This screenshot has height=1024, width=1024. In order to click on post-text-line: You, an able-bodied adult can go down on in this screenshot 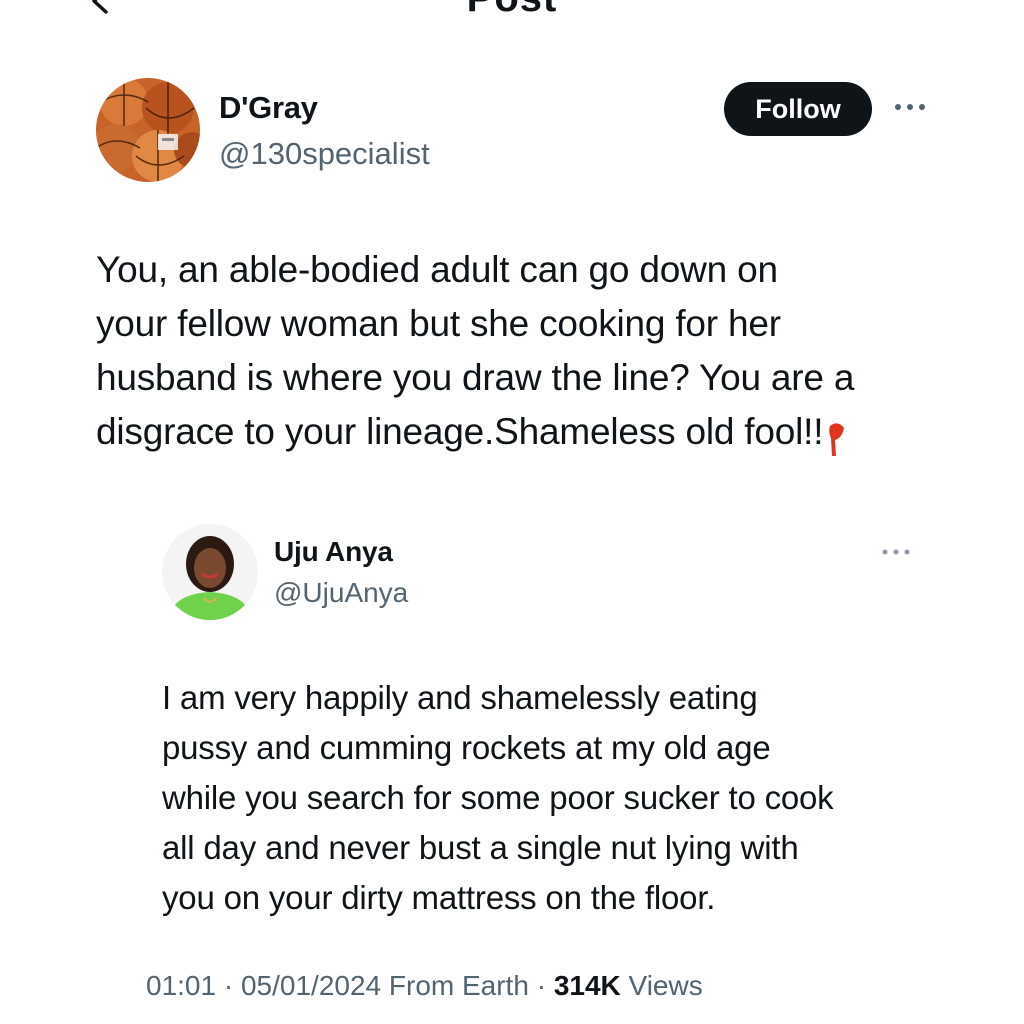, I will do `click(437, 269)`.